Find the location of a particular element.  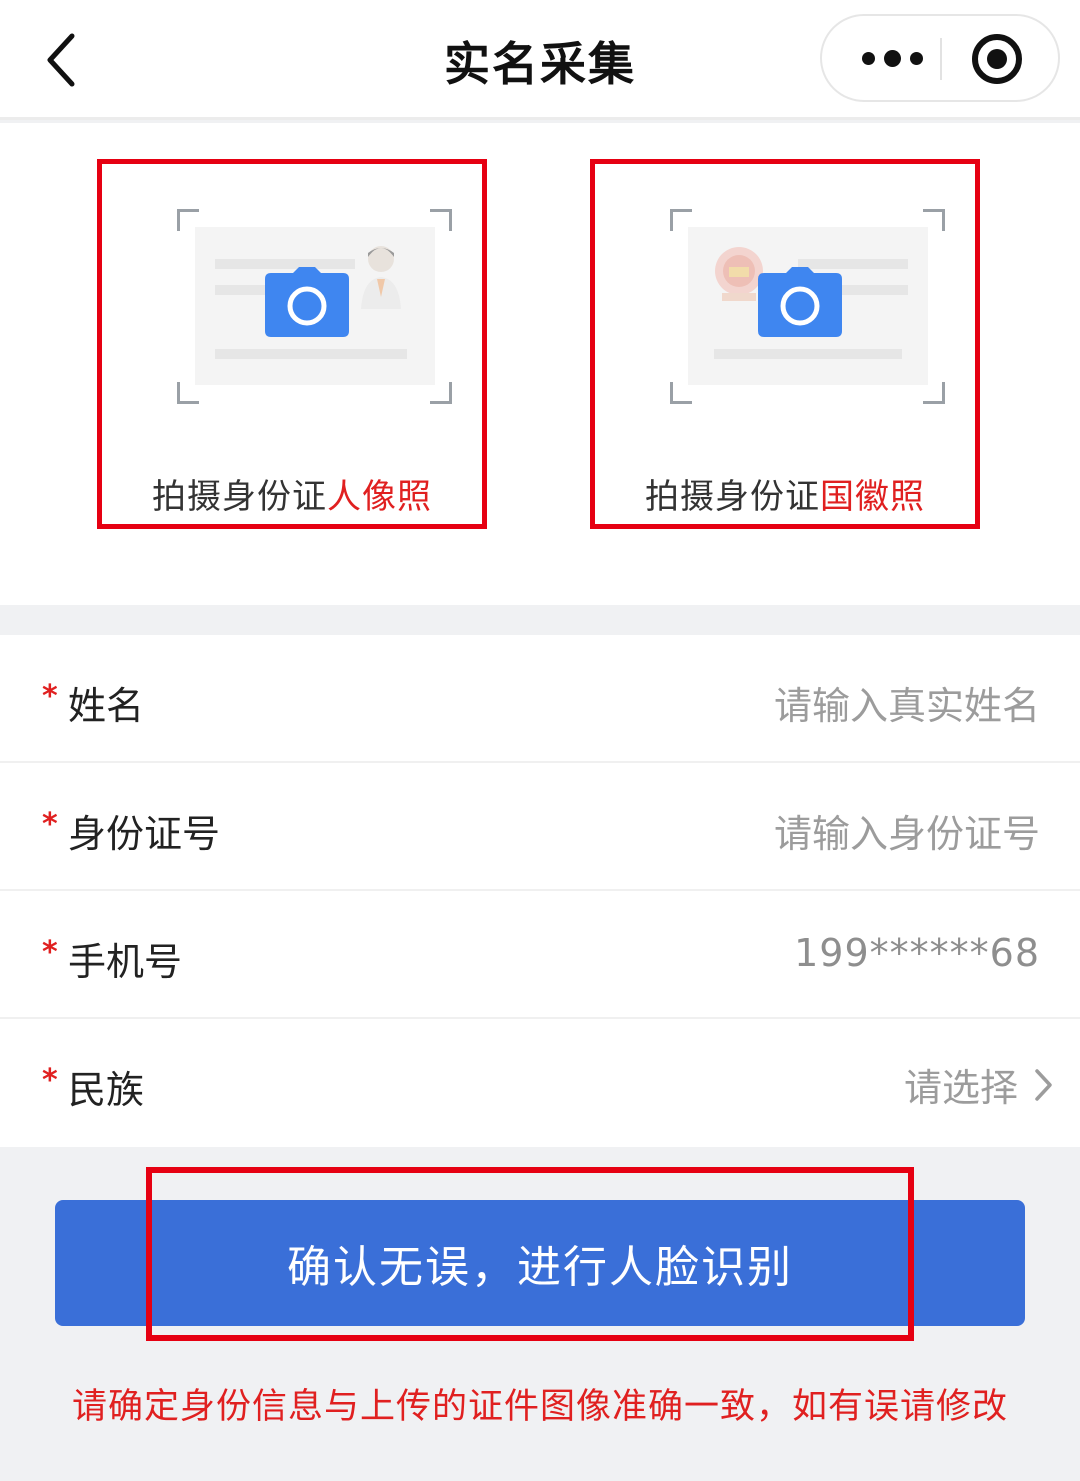

id-card-back-illustration is located at coordinates (808, 306).